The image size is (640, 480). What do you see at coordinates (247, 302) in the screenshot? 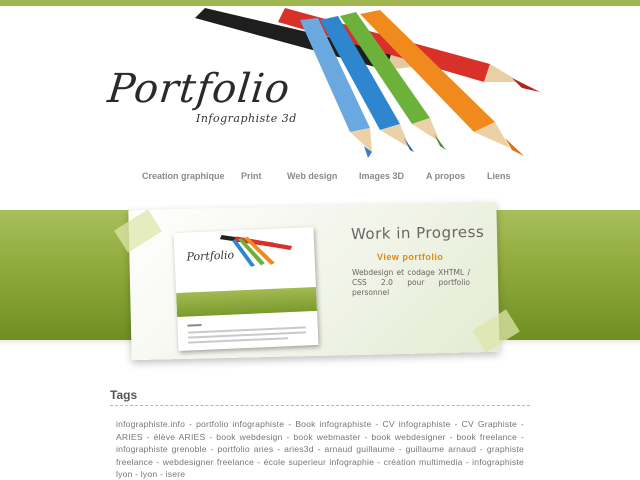
I see `thumbnail-band` at bounding box center [247, 302].